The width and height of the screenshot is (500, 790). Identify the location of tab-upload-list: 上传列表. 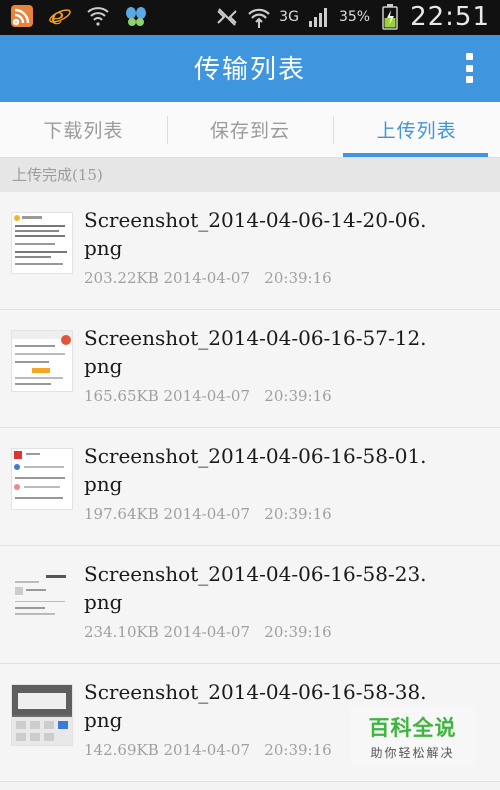
(416, 129).